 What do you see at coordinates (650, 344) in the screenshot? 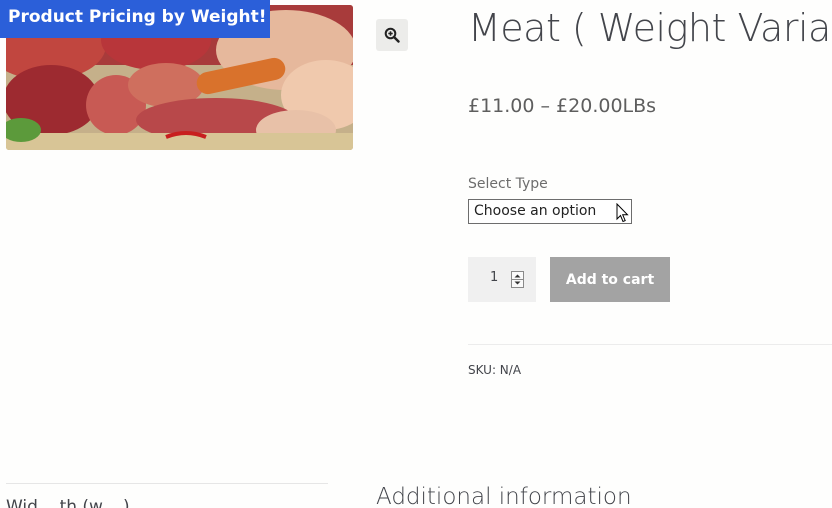
I see `meta-divider` at bounding box center [650, 344].